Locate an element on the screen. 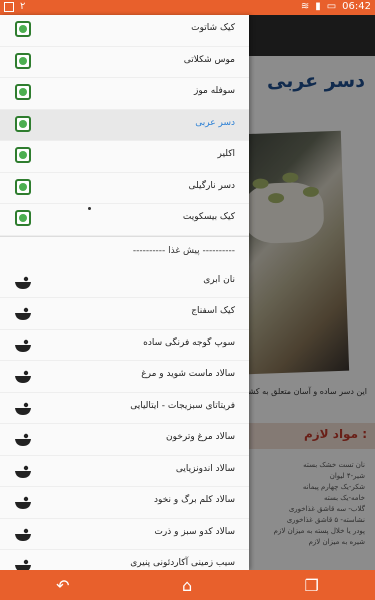  home-icon: ⌂ is located at coordinates (187, 585).